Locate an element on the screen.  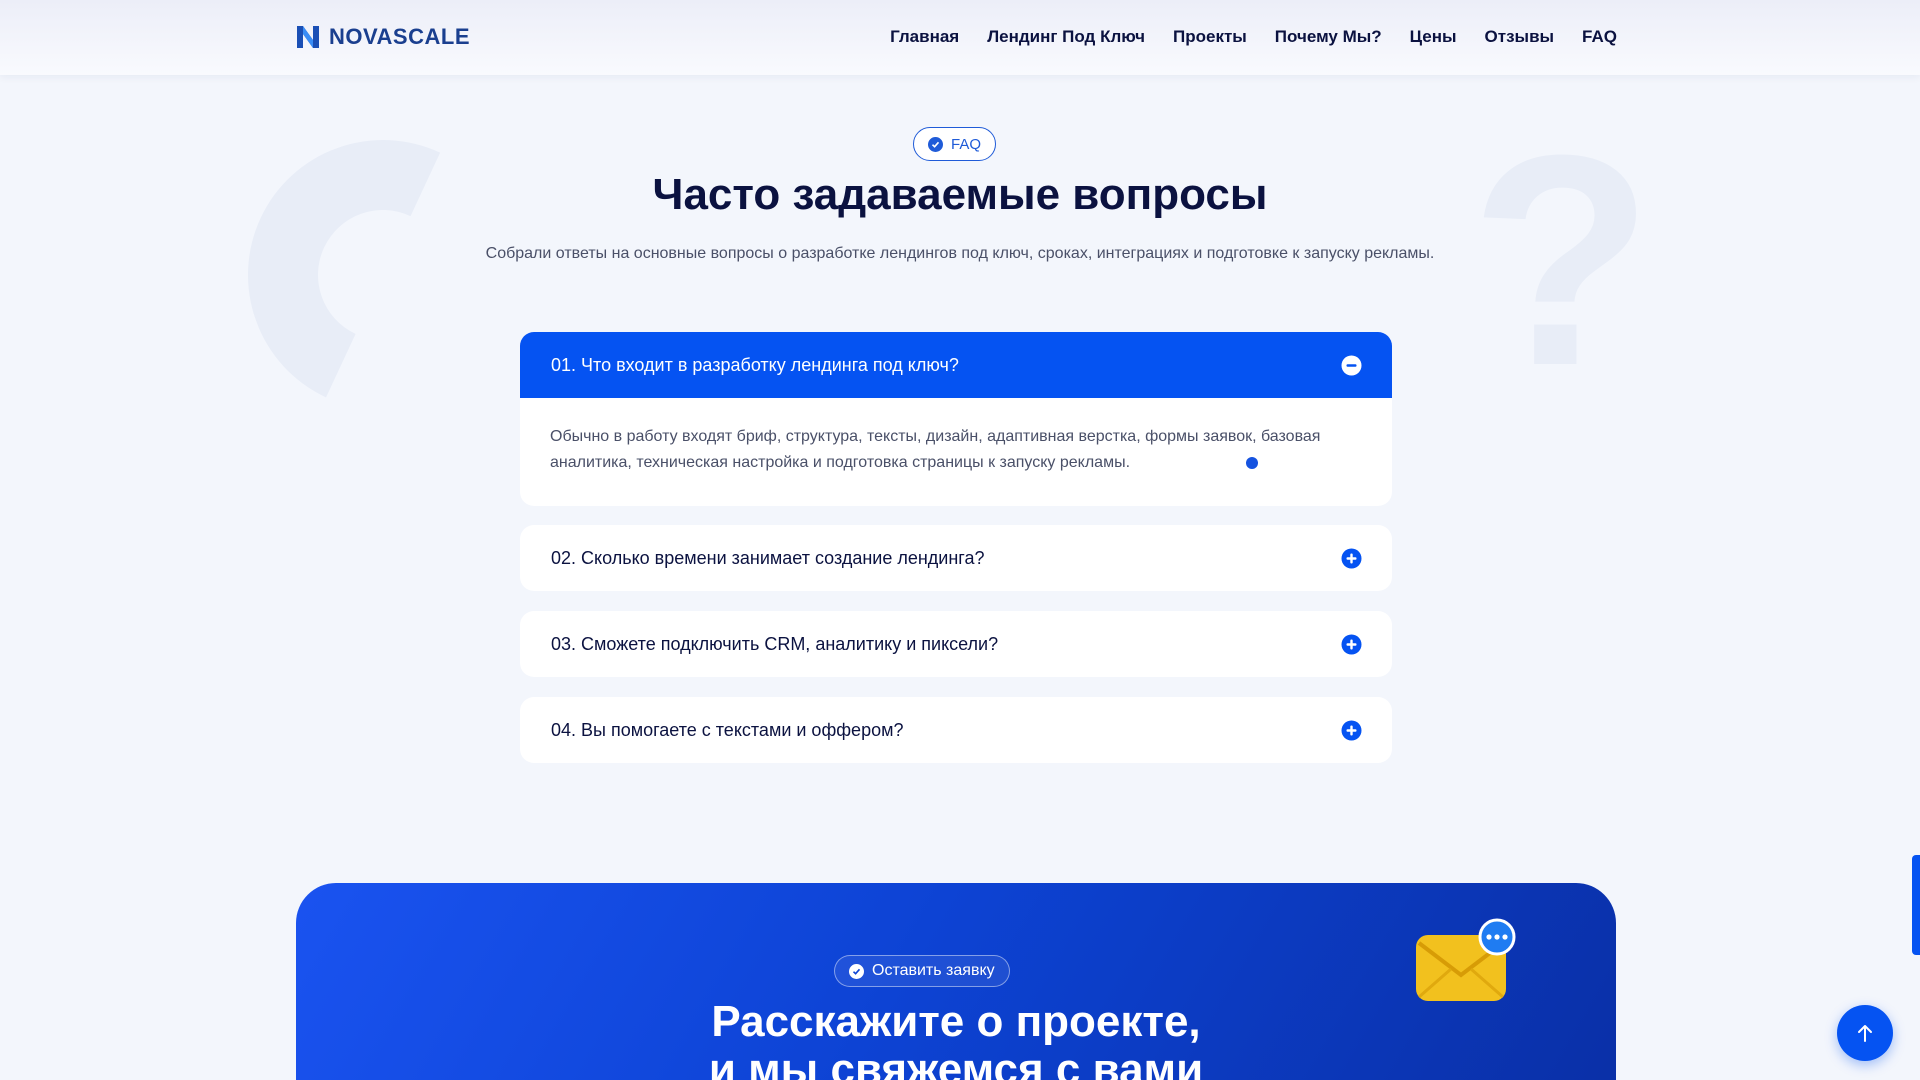
nav-link-prices: Цены is located at coordinates (1433, 37).